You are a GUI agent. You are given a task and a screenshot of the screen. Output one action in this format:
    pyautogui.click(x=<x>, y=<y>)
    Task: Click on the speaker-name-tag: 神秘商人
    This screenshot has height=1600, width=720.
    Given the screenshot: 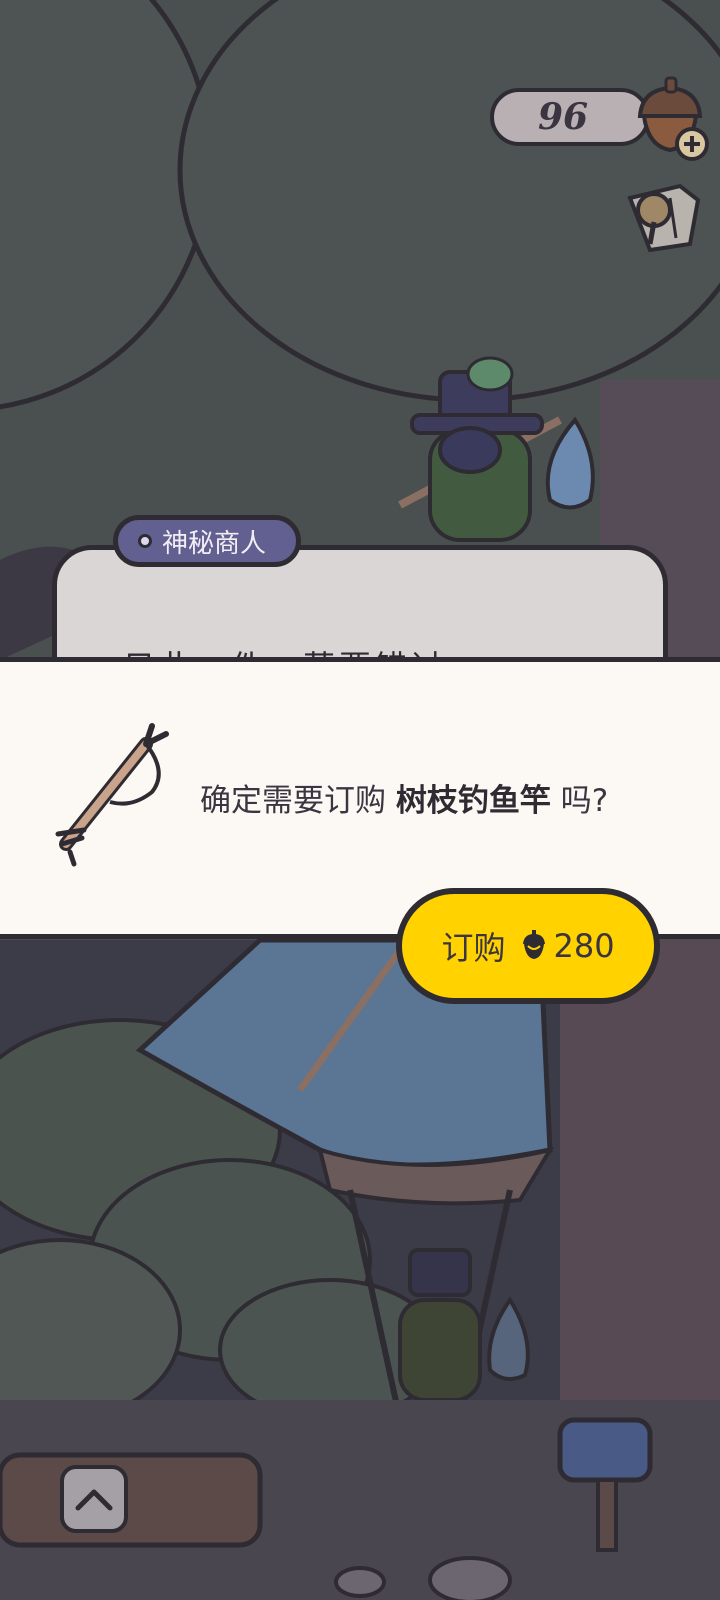 What is the action you would take?
    pyautogui.click(x=207, y=541)
    